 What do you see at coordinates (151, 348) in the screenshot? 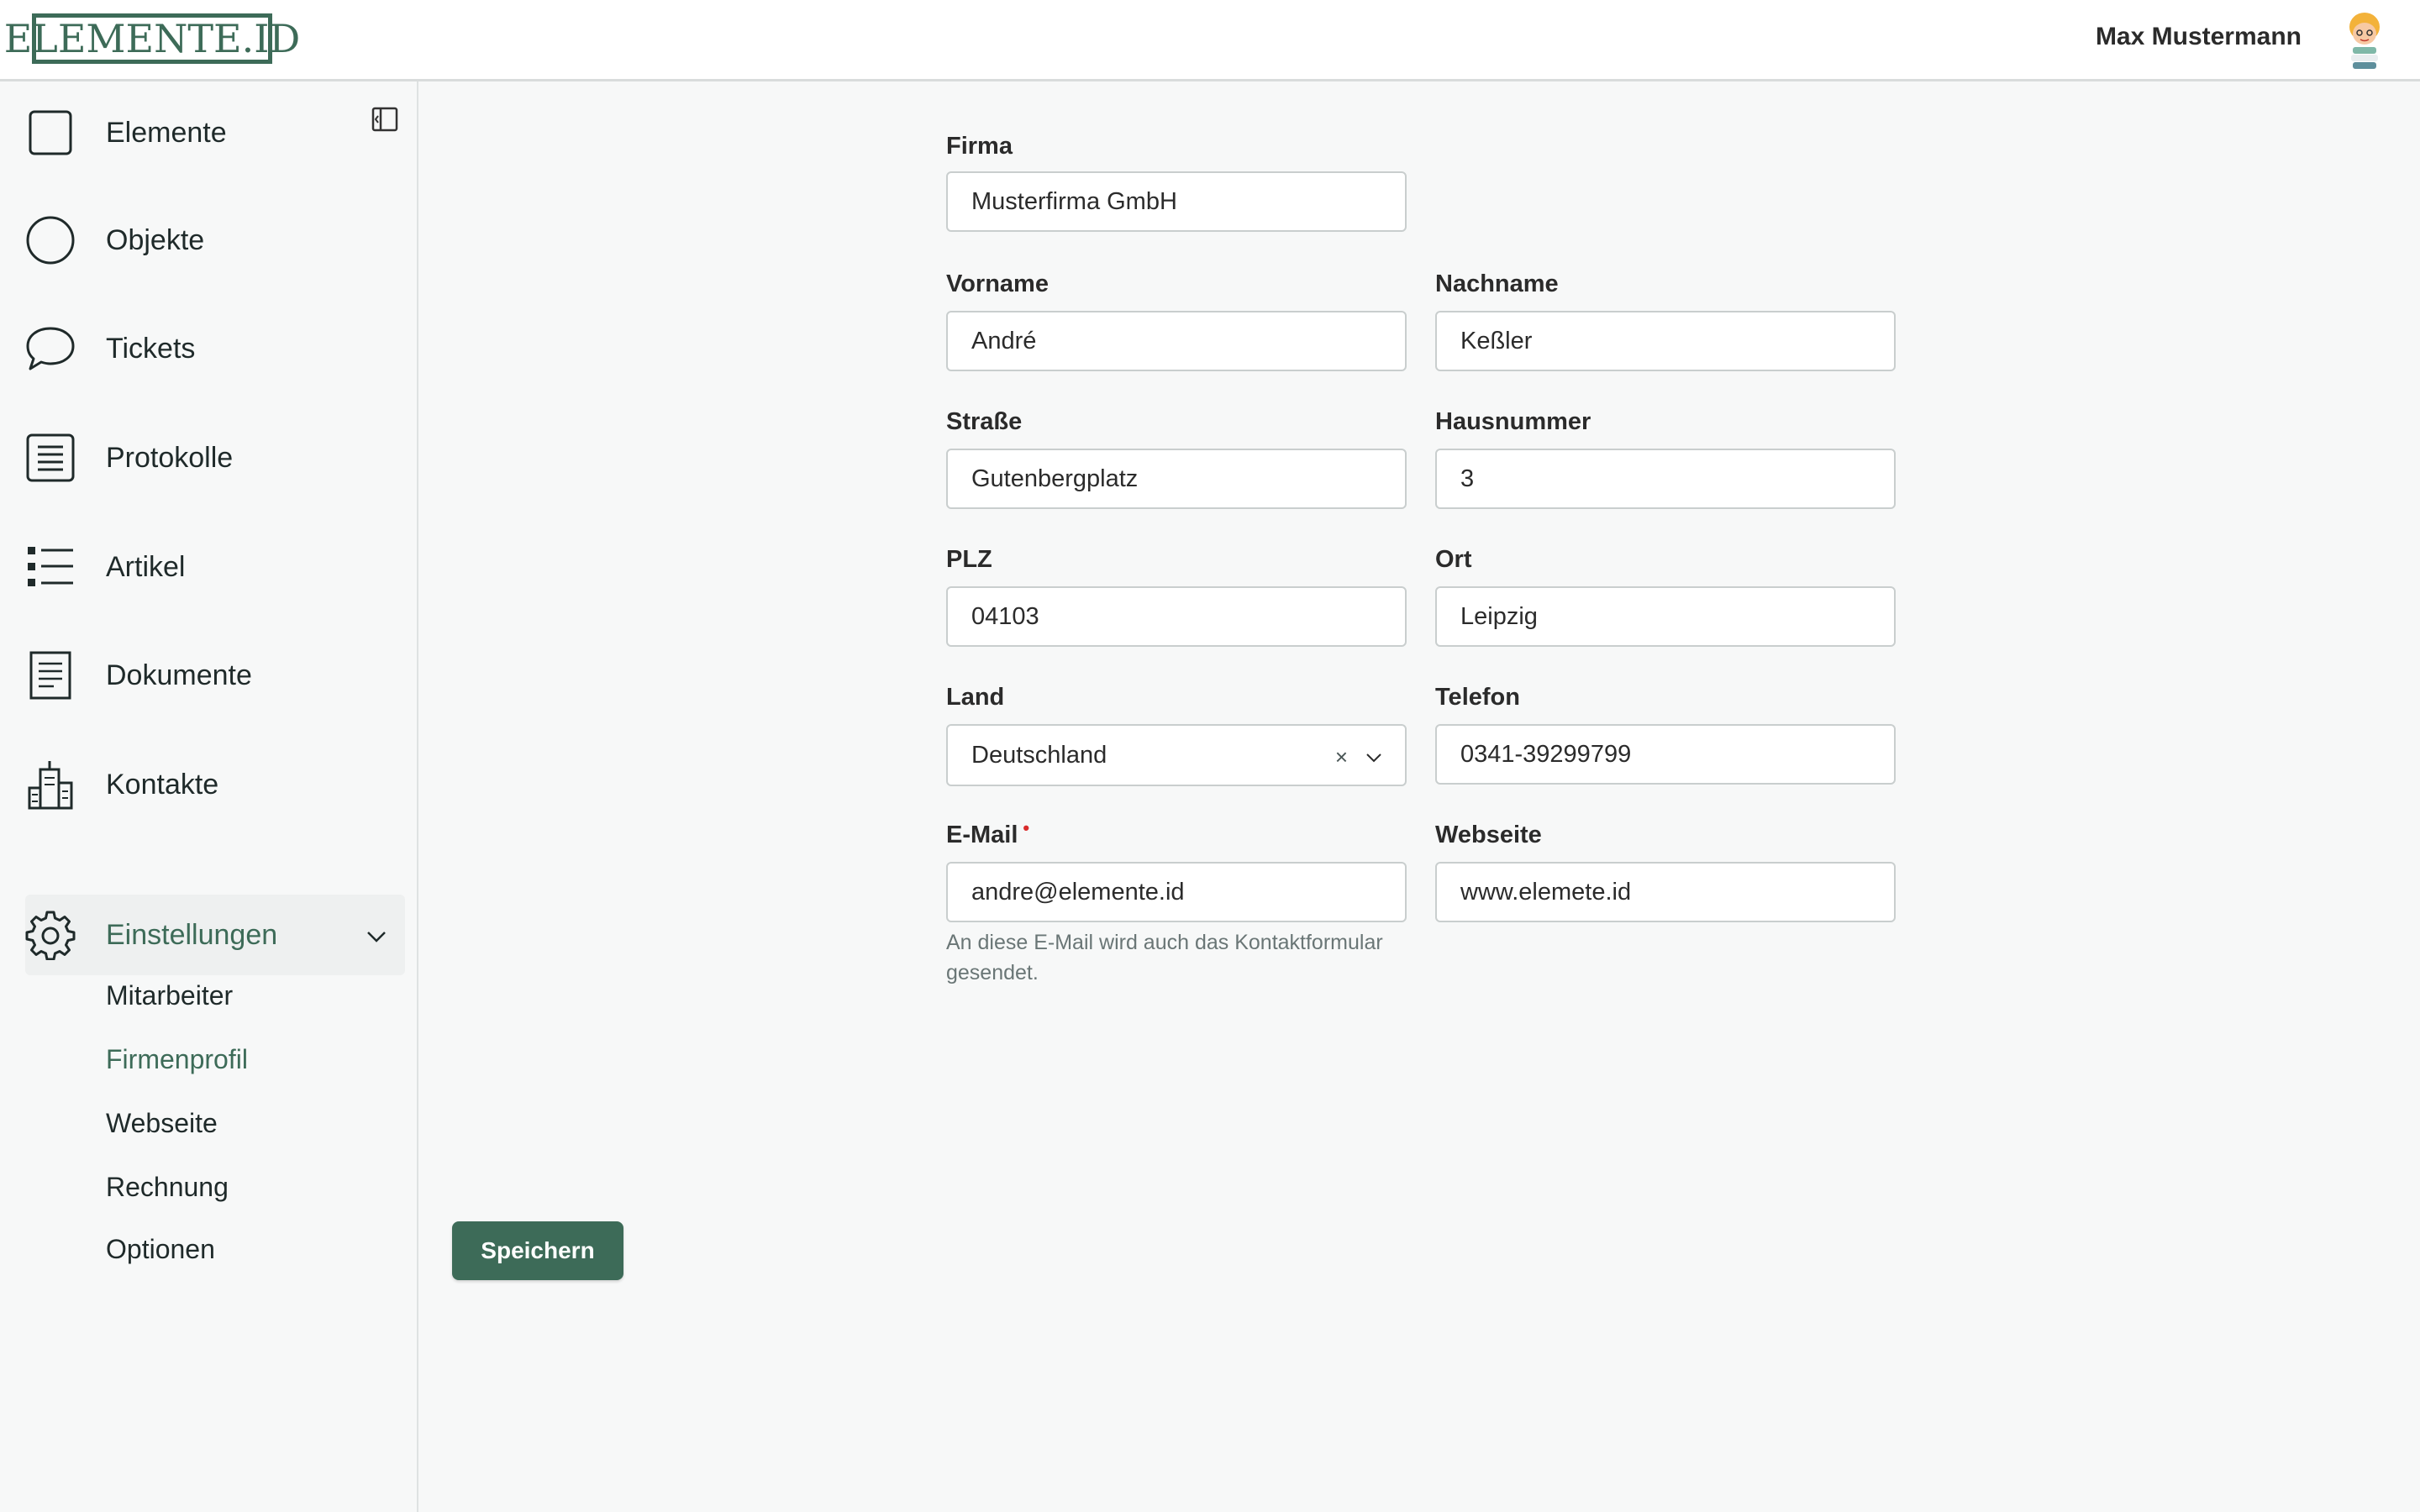
I see `sidebar-item-label: Tickets` at bounding box center [151, 348].